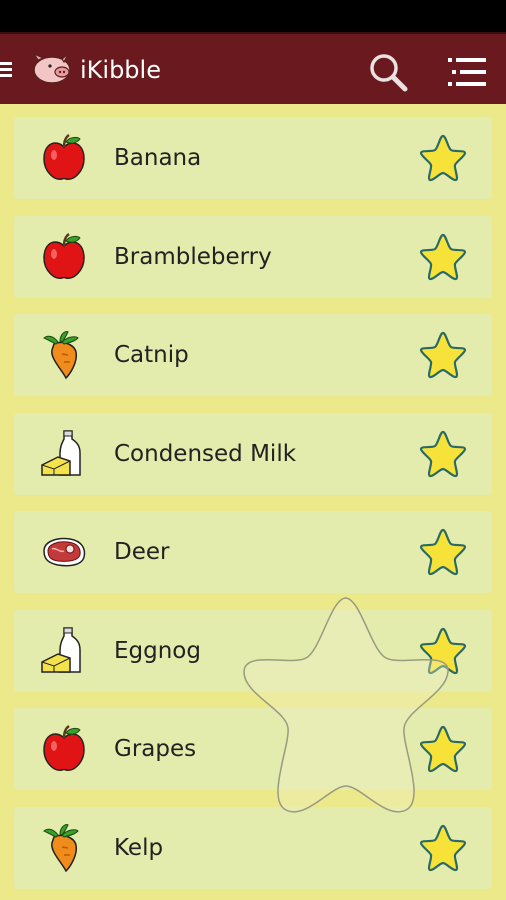 Image resolution: width=506 pixels, height=900 pixels. I want to click on list-item: Grapes, so click(253, 749).